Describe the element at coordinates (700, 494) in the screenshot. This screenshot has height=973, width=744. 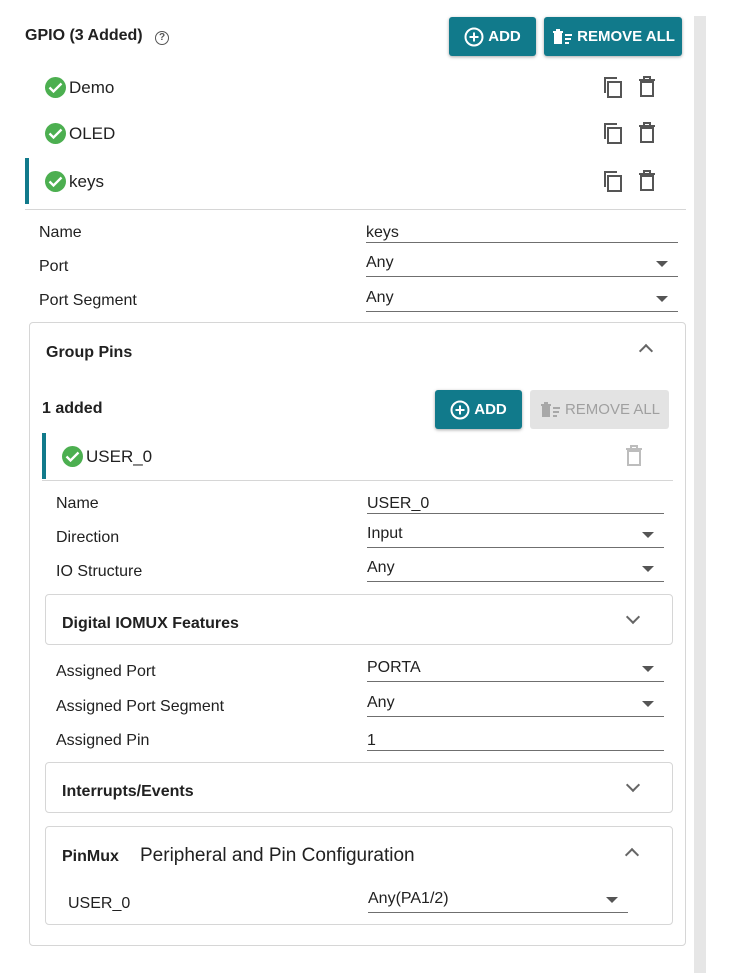
I see `scrollbar` at that location.